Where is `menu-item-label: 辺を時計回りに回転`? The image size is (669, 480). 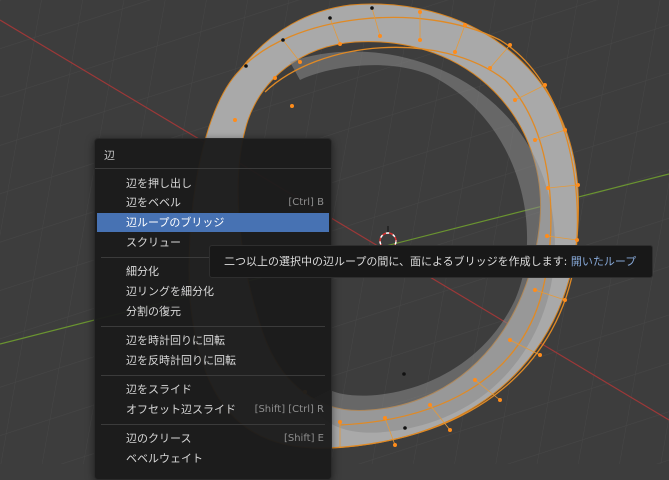 menu-item-label: 辺を時計回りに回転 is located at coordinates (175, 340).